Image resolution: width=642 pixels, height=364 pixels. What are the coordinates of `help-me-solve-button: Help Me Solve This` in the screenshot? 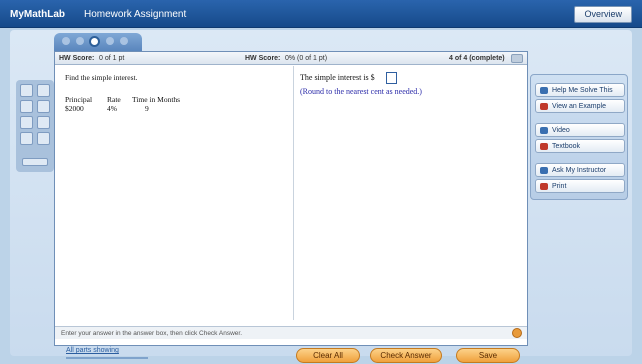 It's located at (580, 90).